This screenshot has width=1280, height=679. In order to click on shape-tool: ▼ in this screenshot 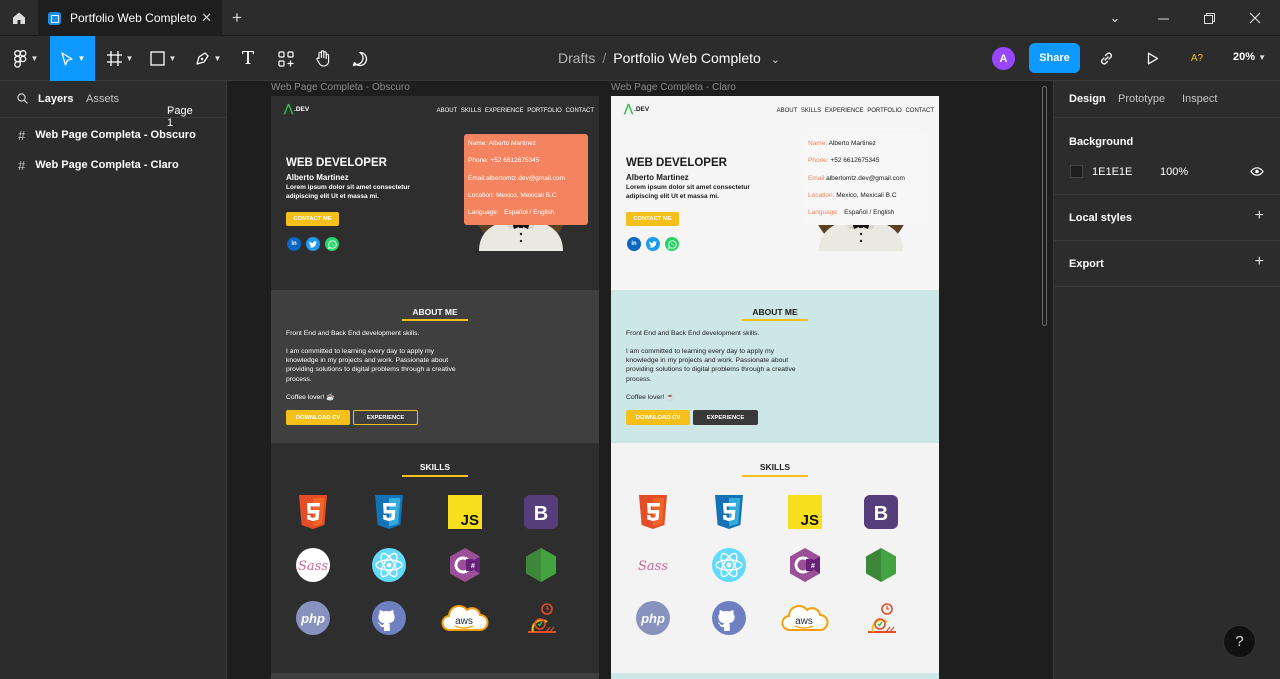, I will do `click(163, 58)`.